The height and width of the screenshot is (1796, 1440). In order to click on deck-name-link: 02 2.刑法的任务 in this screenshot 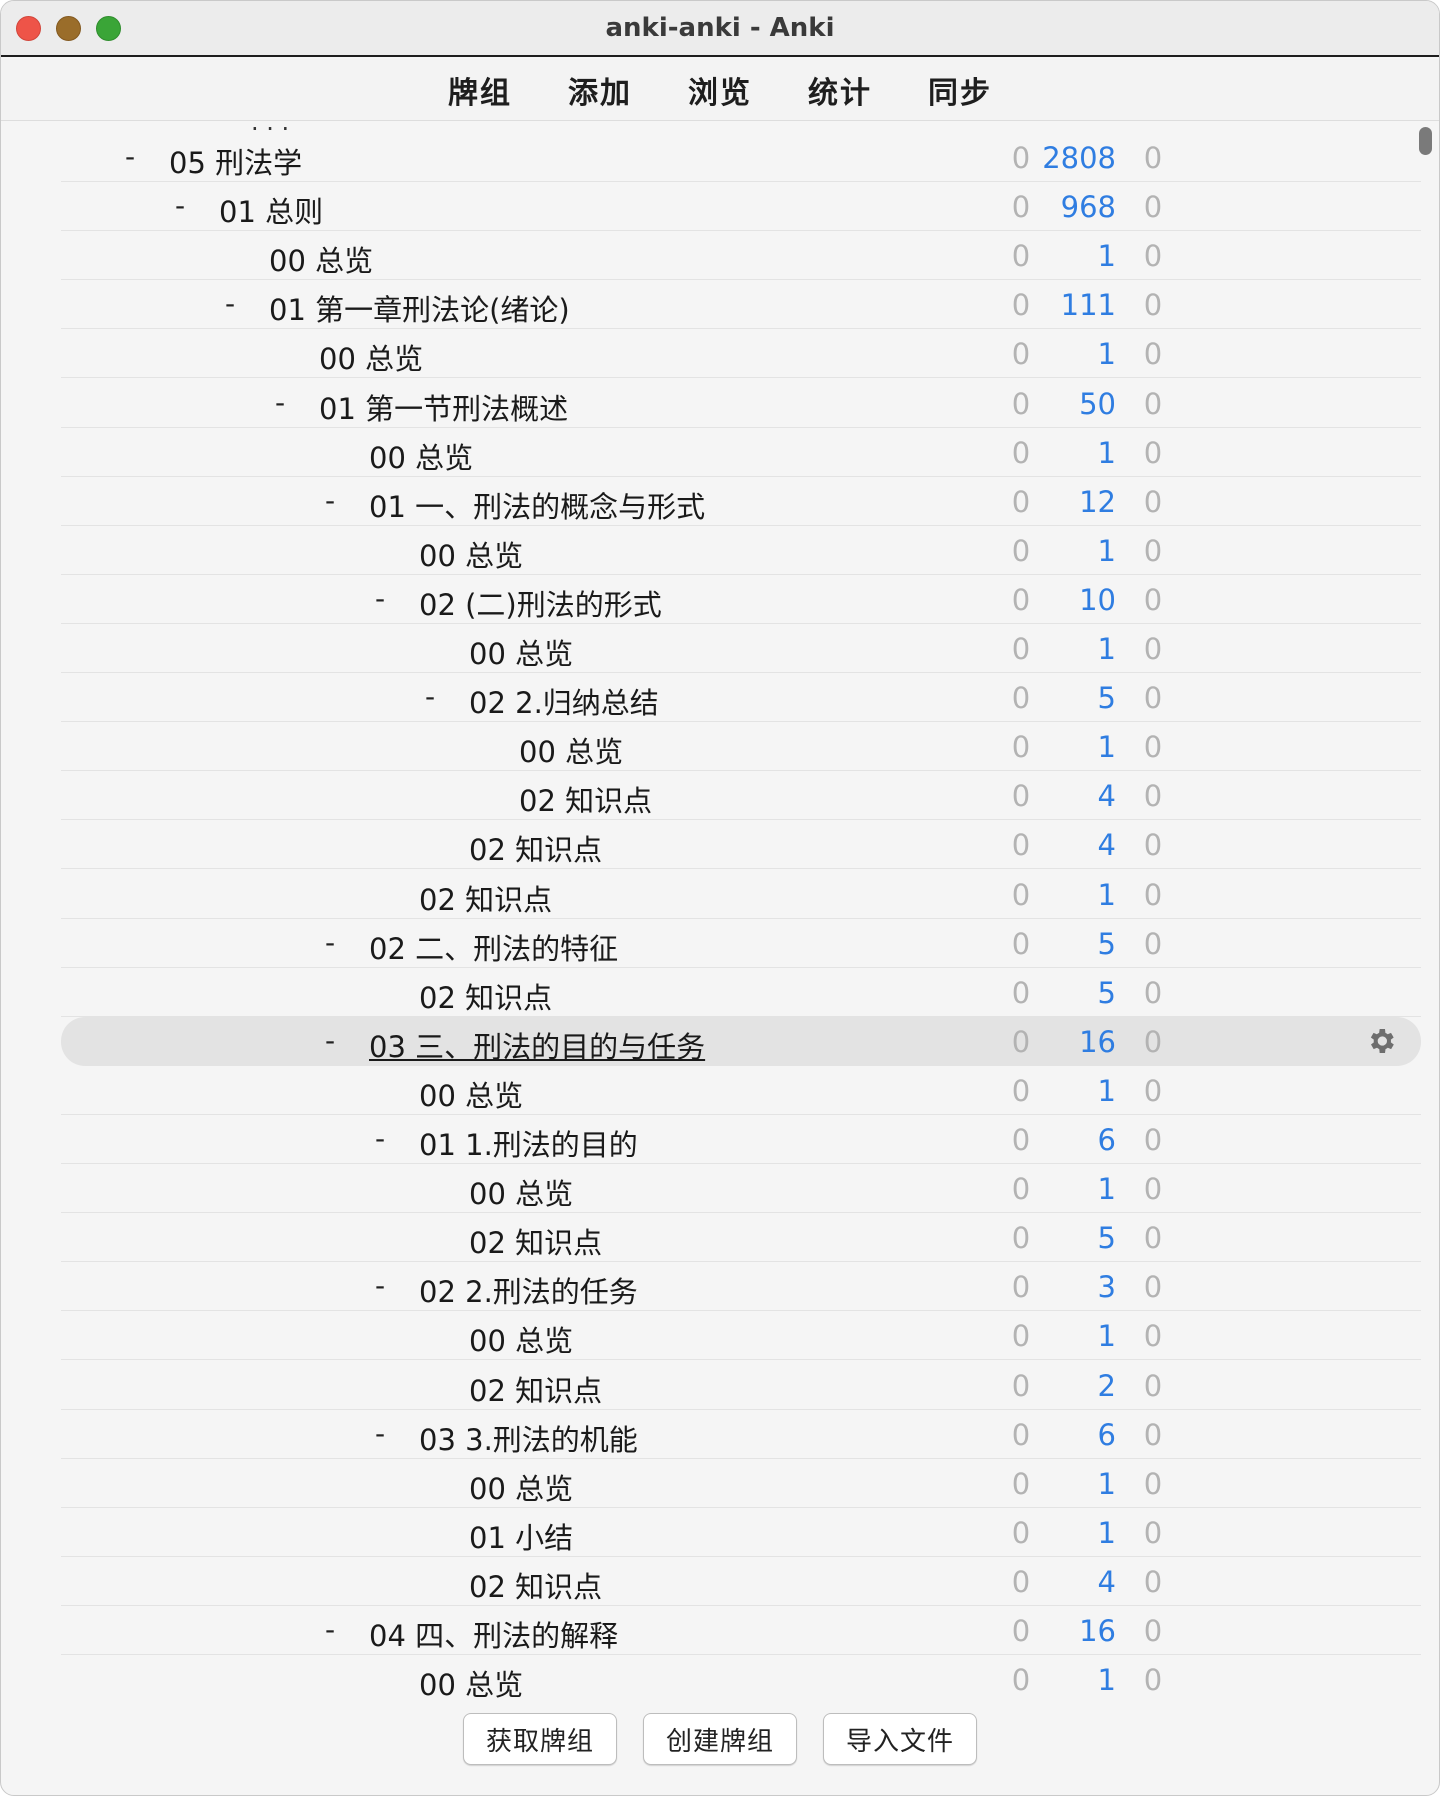, I will do `click(528, 1290)`.